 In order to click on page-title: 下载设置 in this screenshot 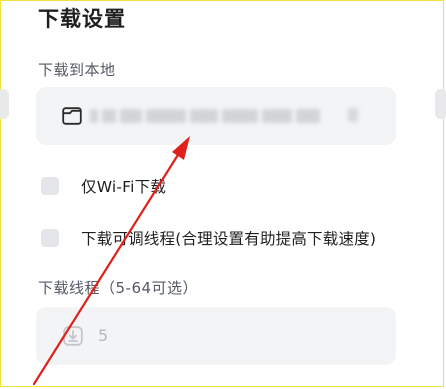, I will do `click(82, 19)`.